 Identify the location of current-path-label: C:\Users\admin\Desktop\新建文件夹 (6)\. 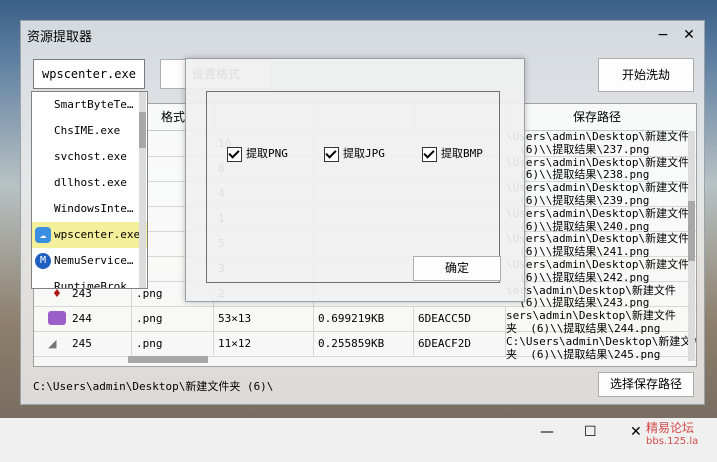
(153, 386).